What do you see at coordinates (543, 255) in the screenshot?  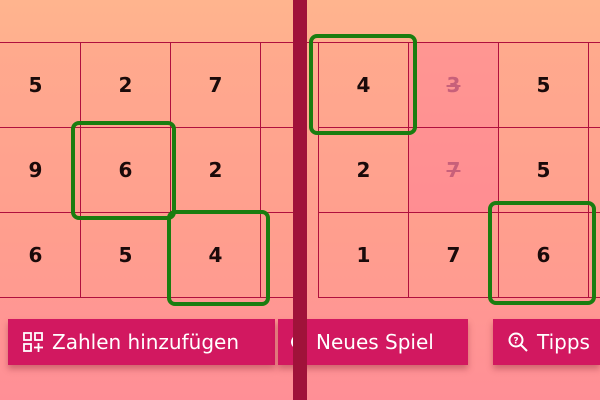 I see `right-cell-r2c2: 6` at bounding box center [543, 255].